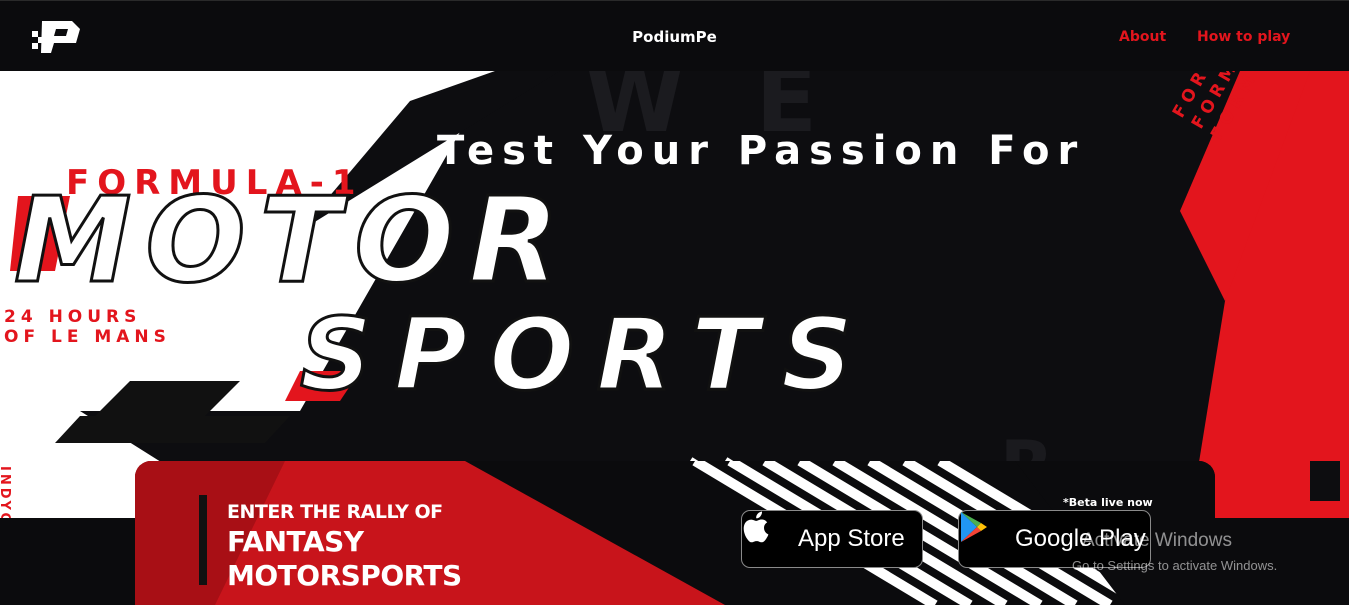  Describe the element at coordinates (6, 492) in the screenshot. I see `indycar-label: INDYC` at that location.